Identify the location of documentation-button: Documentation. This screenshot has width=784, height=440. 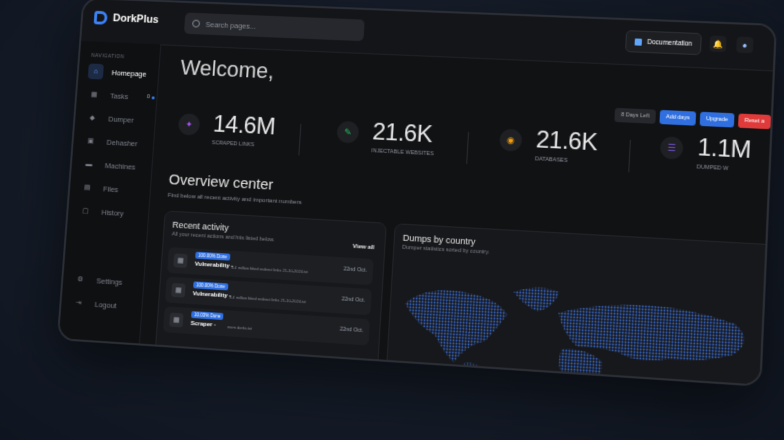
(663, 43).